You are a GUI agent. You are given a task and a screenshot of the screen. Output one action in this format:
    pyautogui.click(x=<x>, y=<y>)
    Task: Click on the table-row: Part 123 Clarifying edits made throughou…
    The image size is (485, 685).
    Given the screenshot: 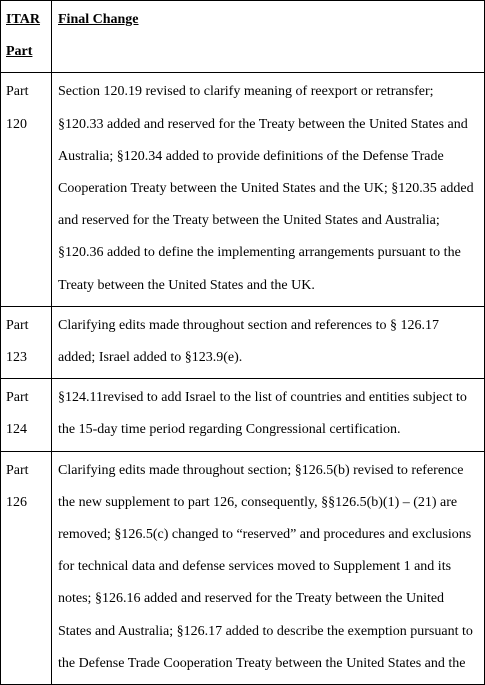 What is the action you would take?
    pyautogui.click(x=242, y=342)
    